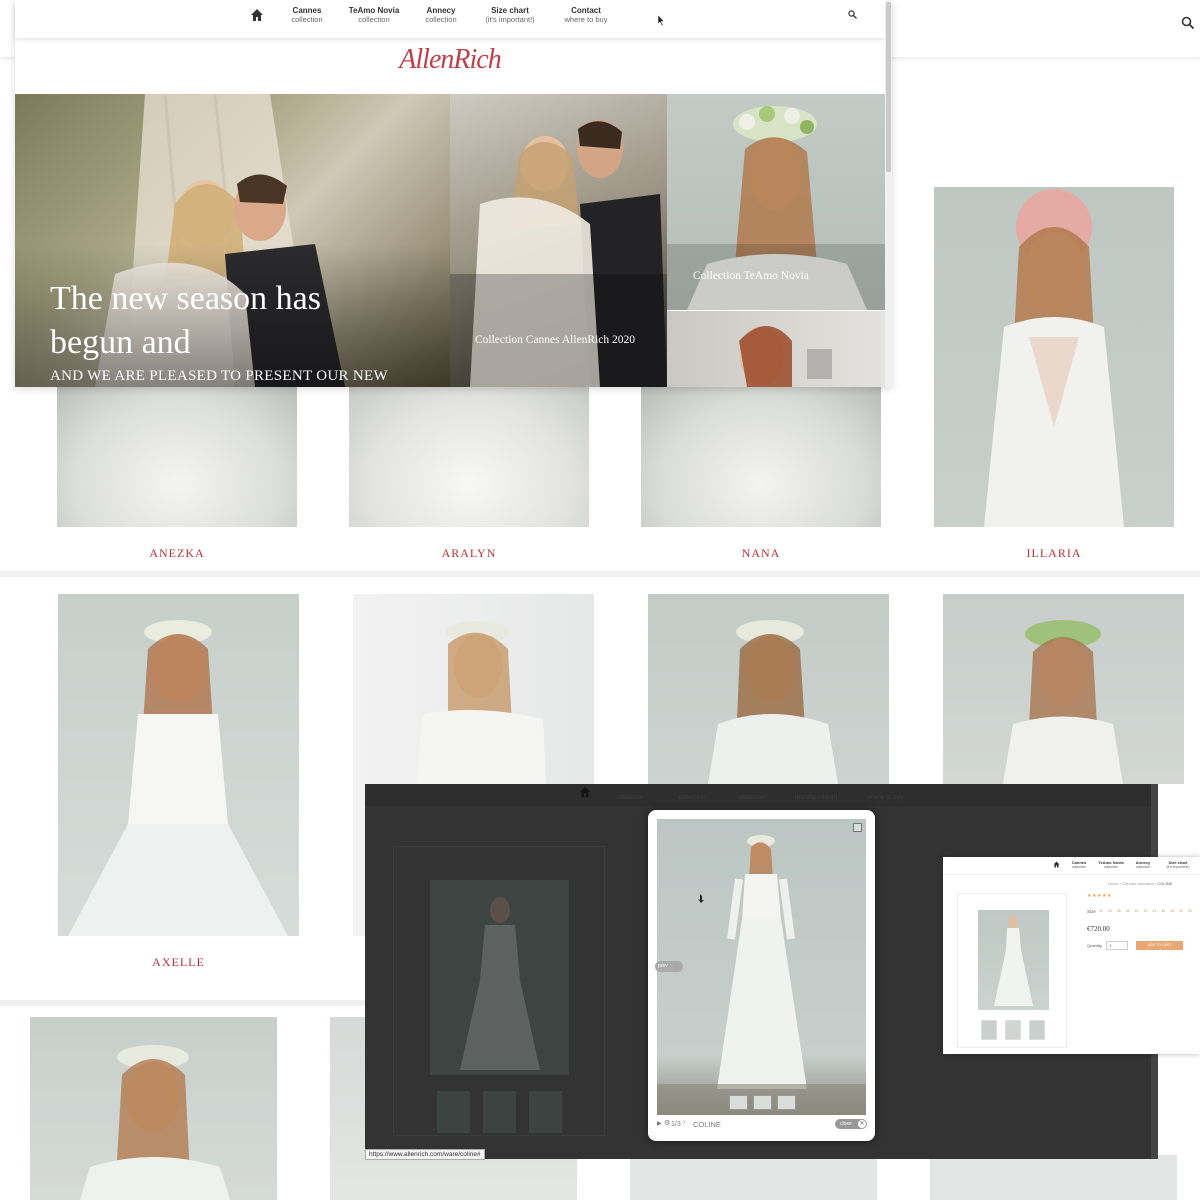 The image size is (1200, 1200). What do you see at coordinates (1190, 911) in the screenshot?
I see `size-option: 52` at bounding box center [1190, 911].